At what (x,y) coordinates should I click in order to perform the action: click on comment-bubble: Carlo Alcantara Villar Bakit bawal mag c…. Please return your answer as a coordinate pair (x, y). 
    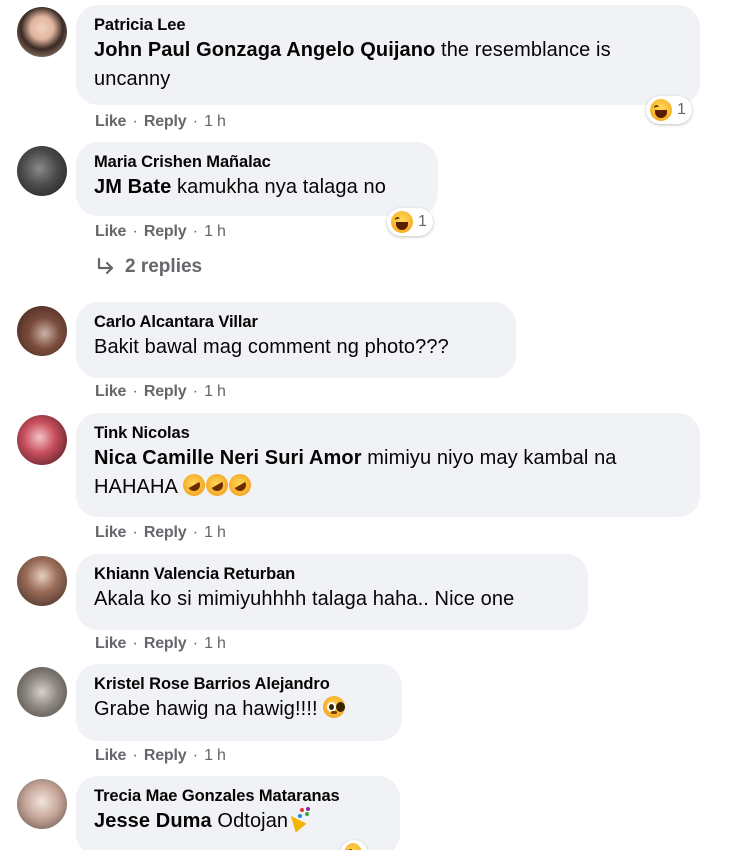
    Looking at the image, I should click on (296, 340).